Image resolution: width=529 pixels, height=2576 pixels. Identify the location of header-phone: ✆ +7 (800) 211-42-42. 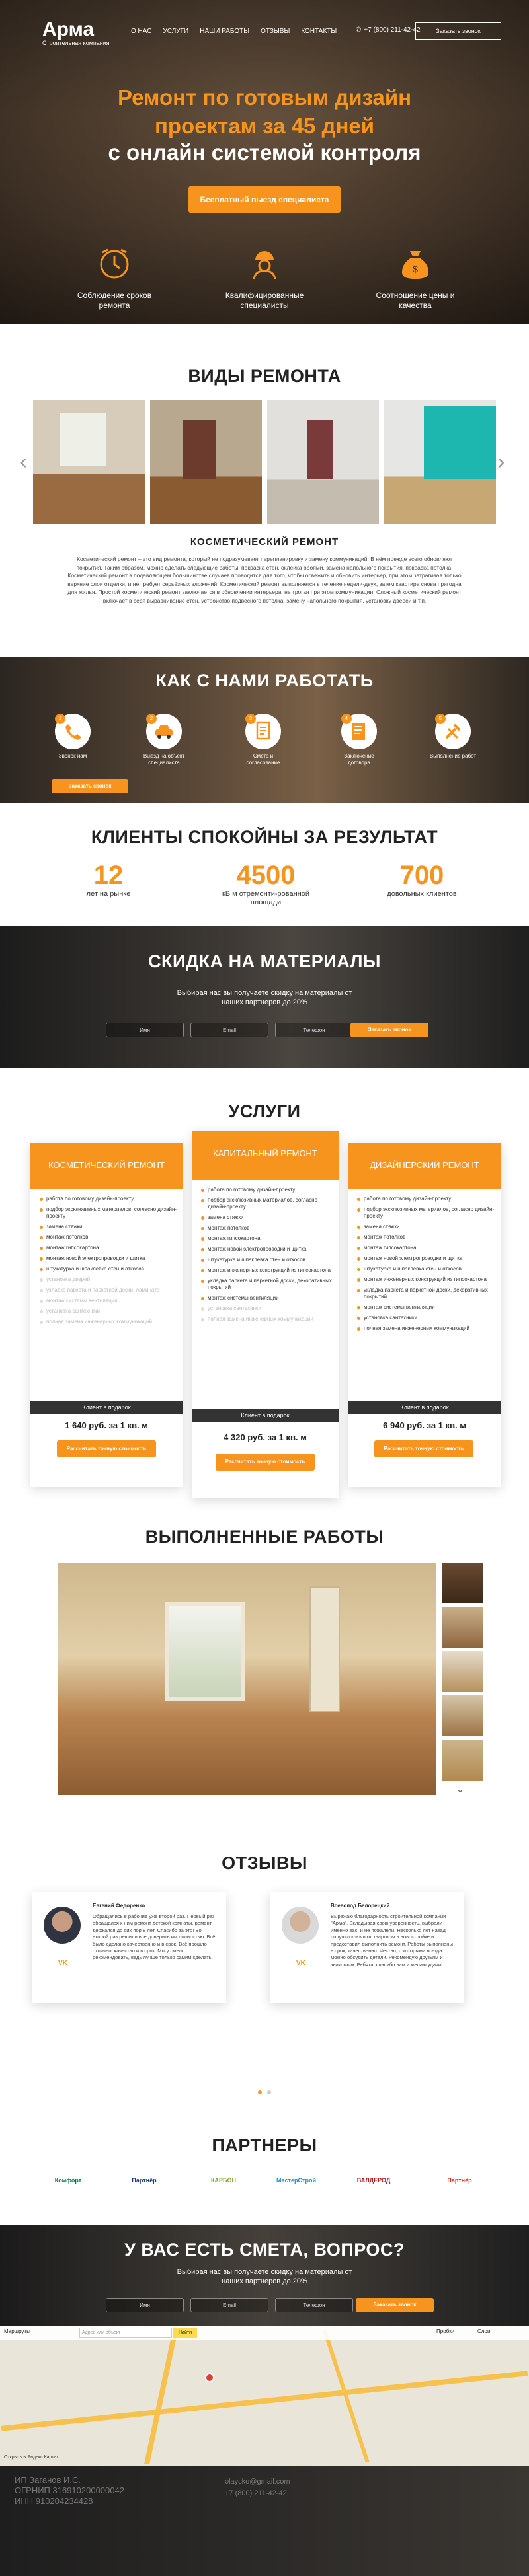
(389, 30).